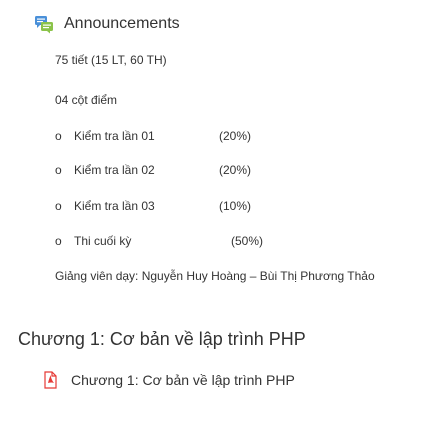 This screenshot has height=435, width=435. What do you see at coordinates (44, 24) in the screenshot?
I see `forum-icon` at bounding box center [44, 24].